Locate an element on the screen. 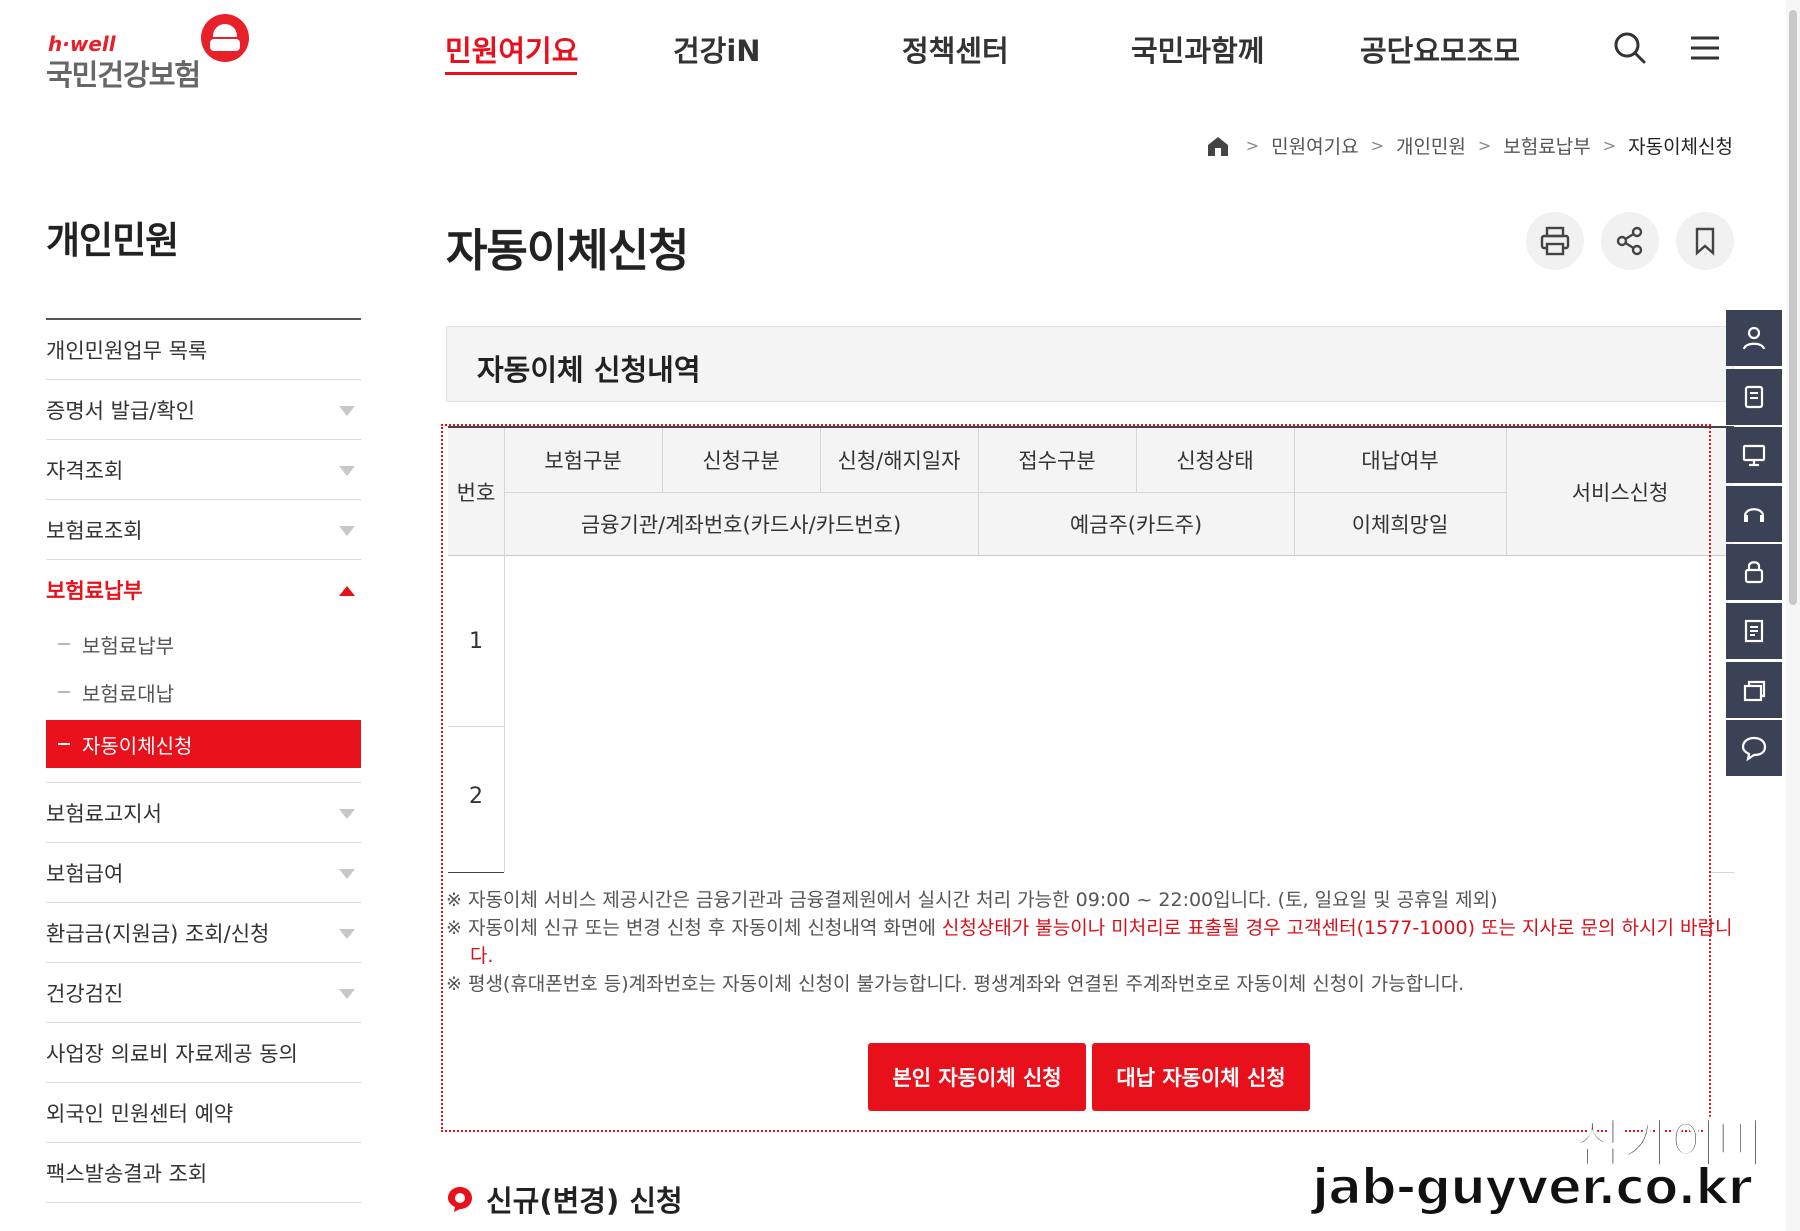  bookmark-icon is located at coordinates (1705, 241).